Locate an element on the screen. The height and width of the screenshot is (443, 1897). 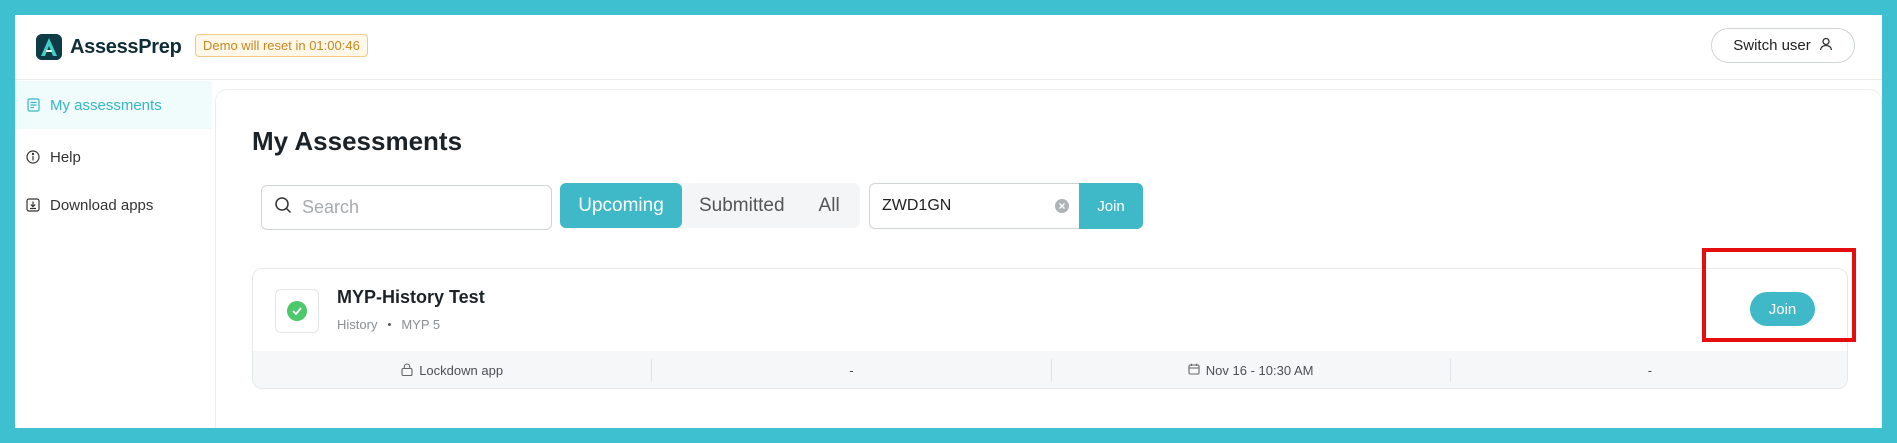
search-box is located at coordinates (406, 207).